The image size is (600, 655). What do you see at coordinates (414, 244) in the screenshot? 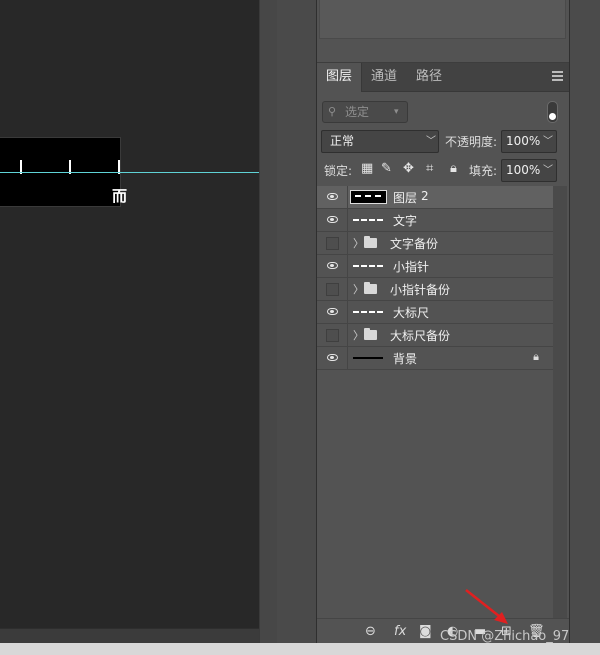
I see `layer-name: 文字备份` at bounding box center [414, 244].